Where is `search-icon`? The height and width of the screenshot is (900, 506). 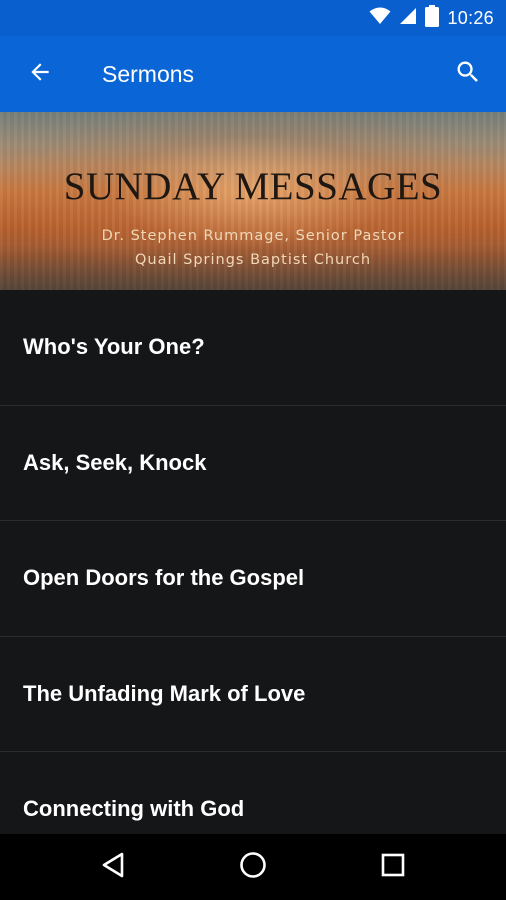 search-icon is located at coordinates (468, 74).